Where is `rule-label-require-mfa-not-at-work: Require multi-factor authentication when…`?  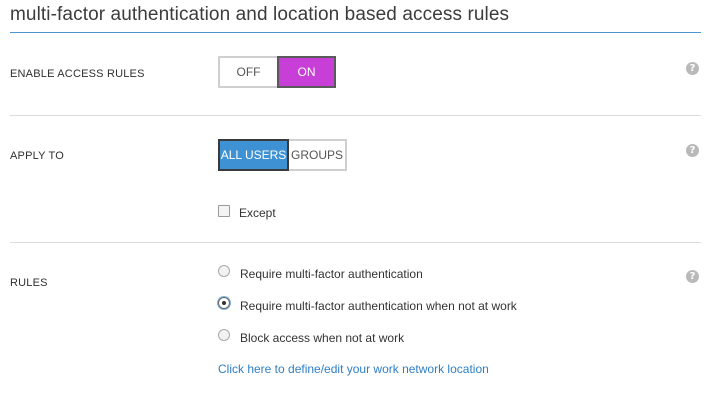 rule-label-require-mfa-not-at-work: Require multi-factor authentication when… is located at coordinates (378, 306).